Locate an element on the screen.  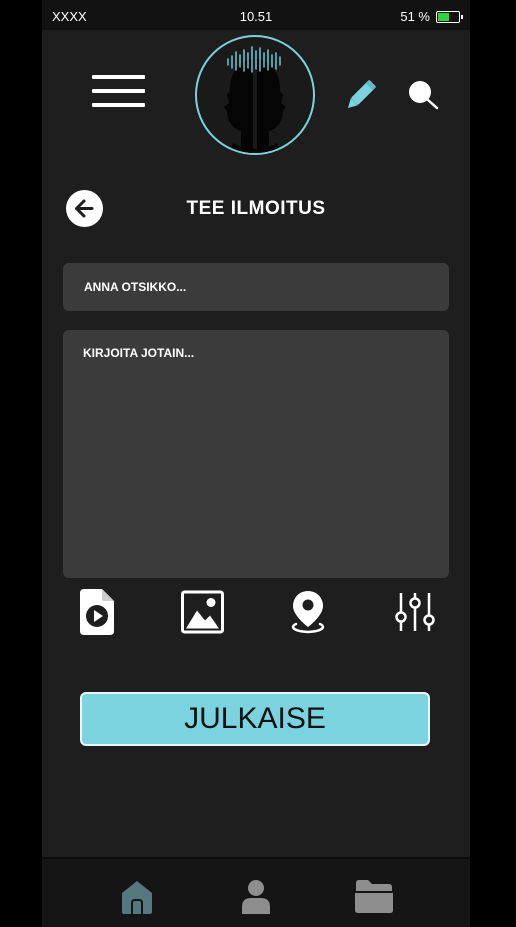
status-bar: XXXX 10.51 51 % is located at coordinates (256, 15).